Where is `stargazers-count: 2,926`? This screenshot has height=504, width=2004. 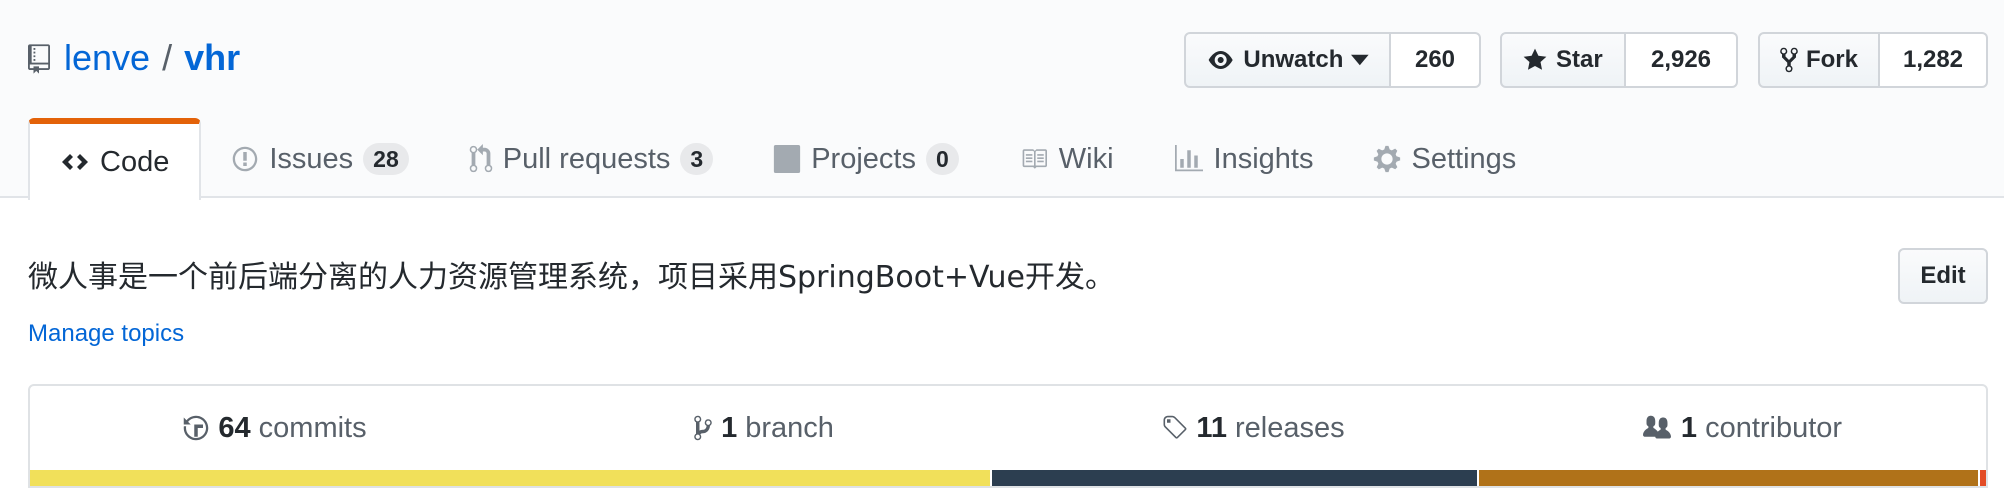 stargazers-count: 2,926 is located at coordinates (1682, 60).